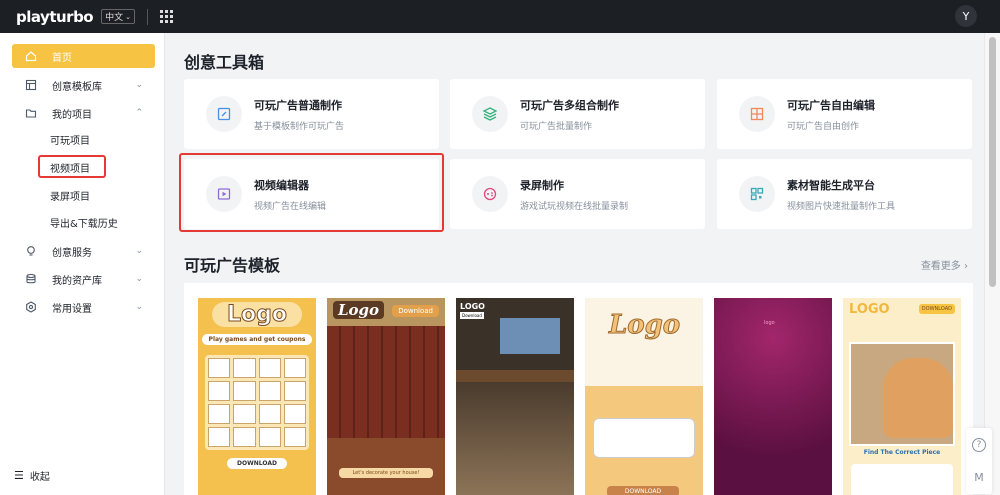 The width and height of the screenshot is (1000, 495). I want to click on bulb-icon, so click(31, 251).